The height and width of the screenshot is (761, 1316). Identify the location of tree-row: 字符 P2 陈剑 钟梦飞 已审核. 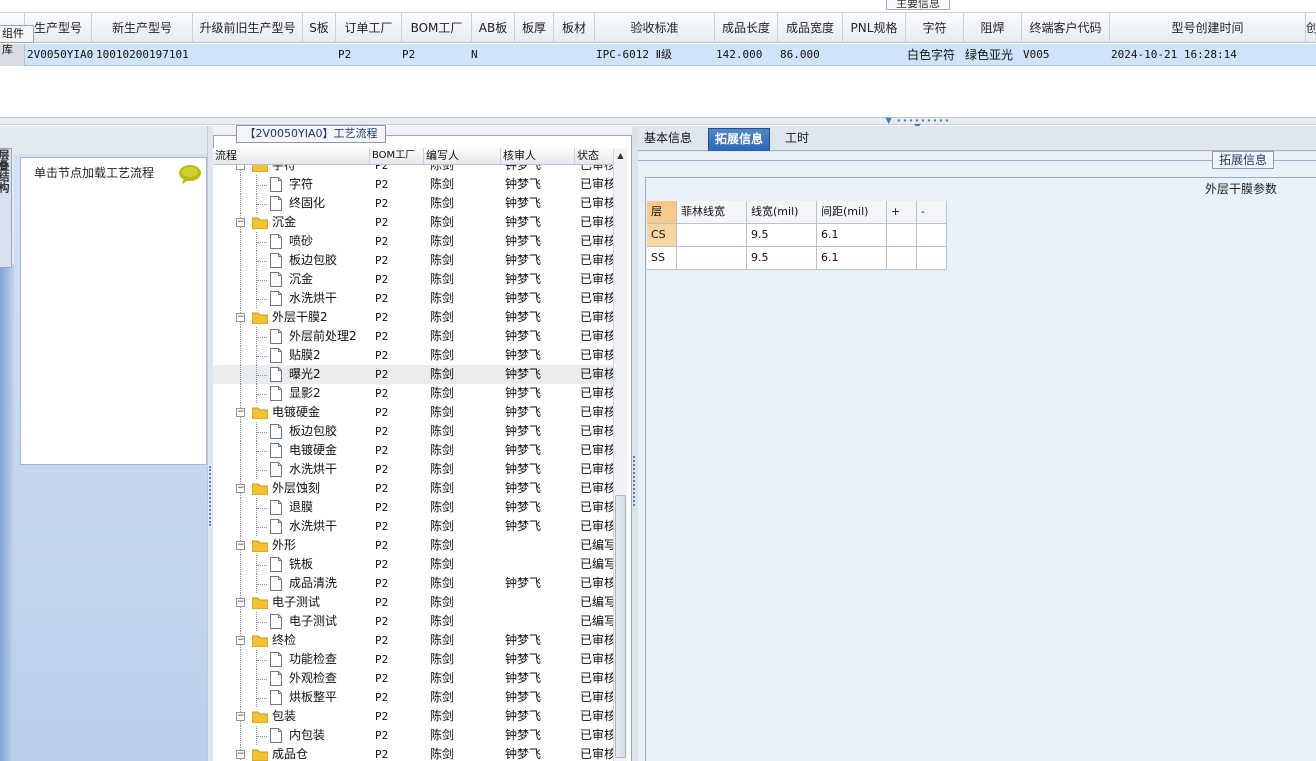
(413, 184).